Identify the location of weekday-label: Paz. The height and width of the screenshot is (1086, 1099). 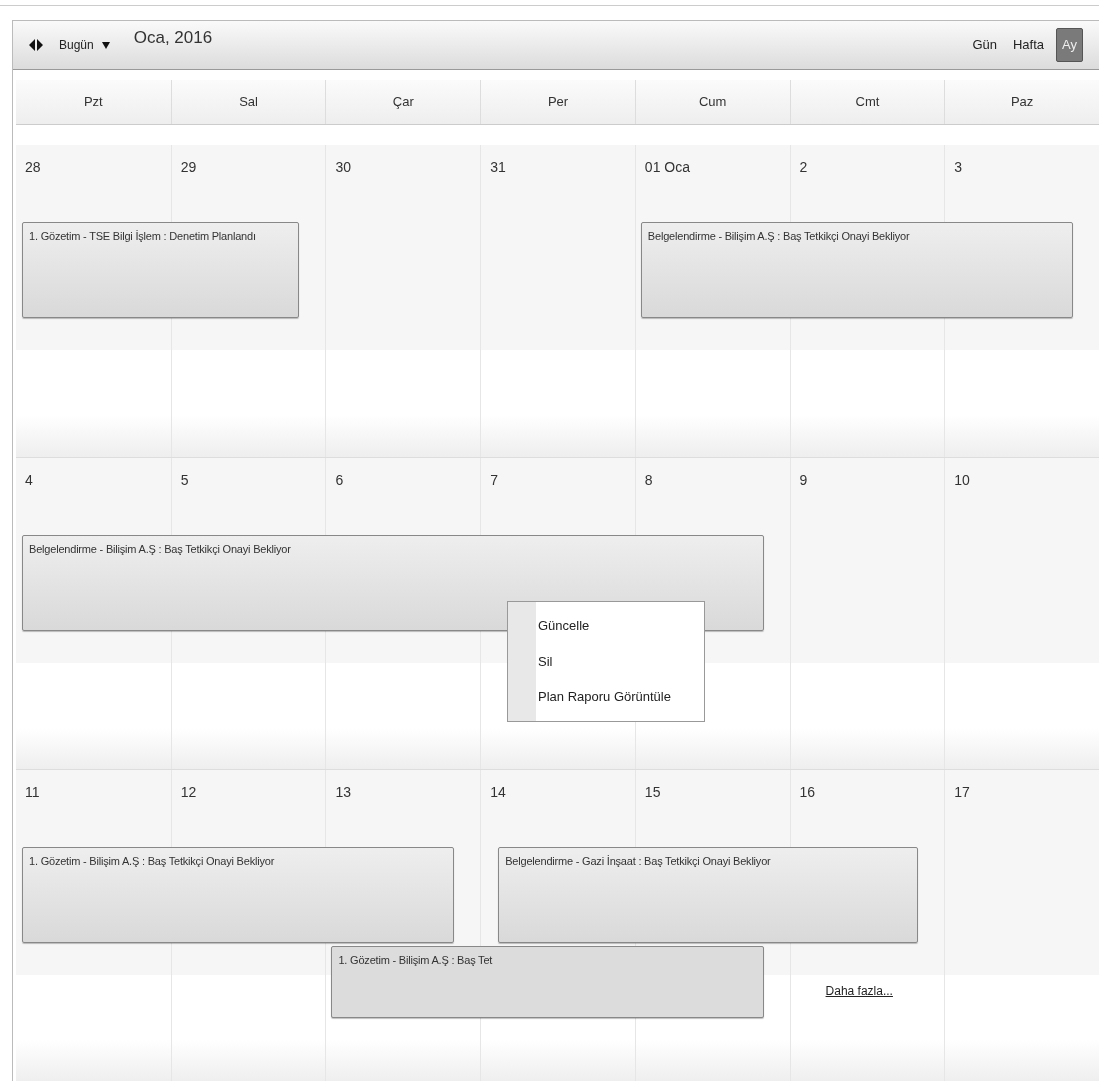
(1021, 102).